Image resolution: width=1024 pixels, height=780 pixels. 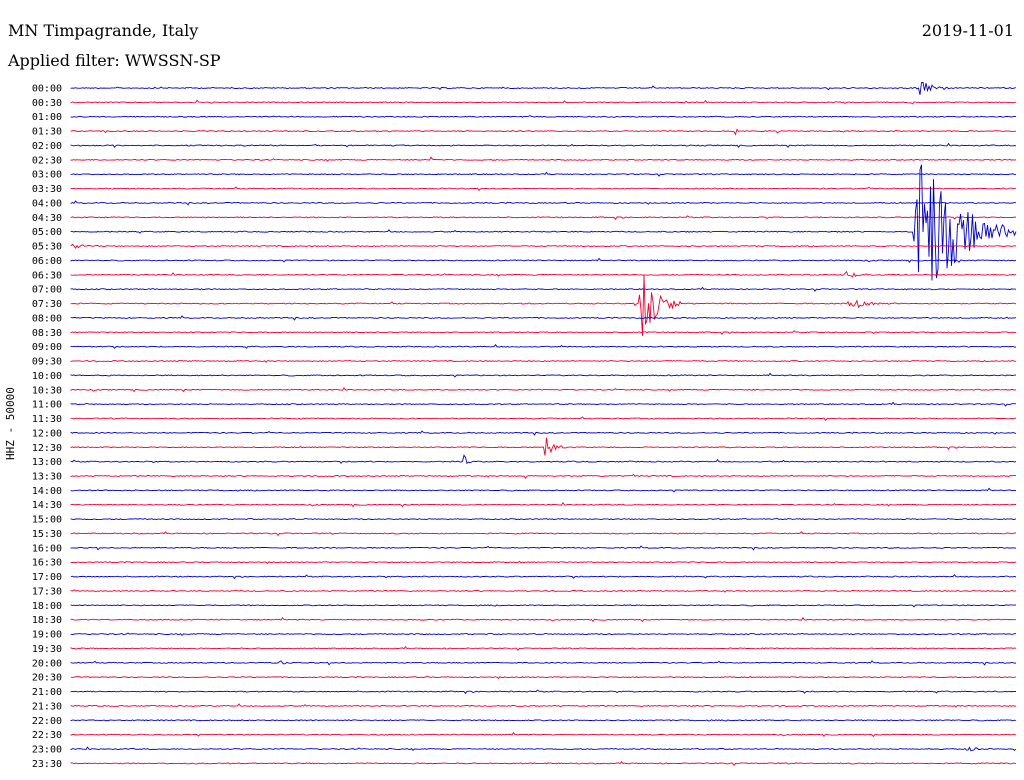 I want to click on row-time-label: 09:00, so click(x=47, y=347).